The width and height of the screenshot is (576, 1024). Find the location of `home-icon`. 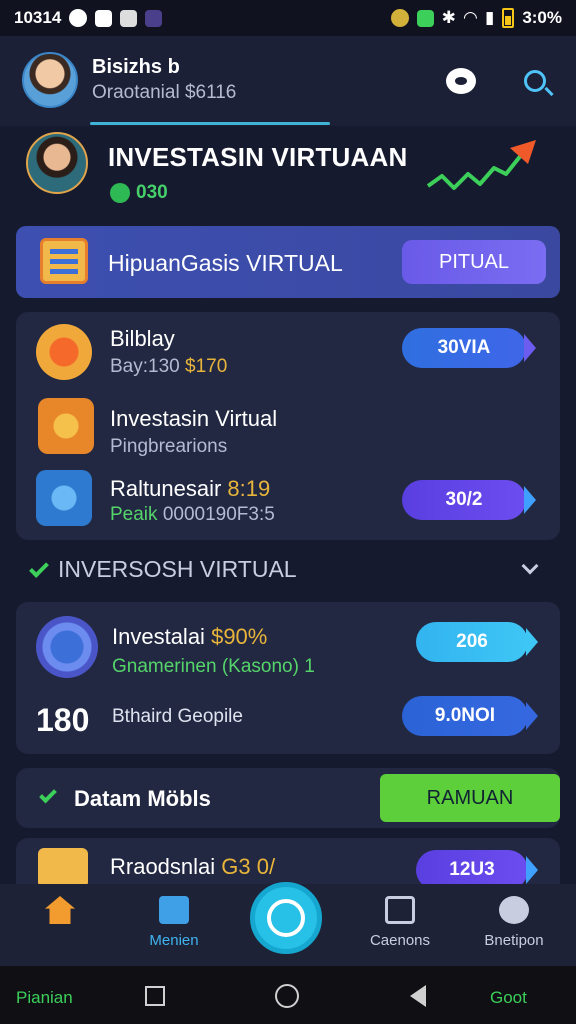

home-icon is located at coordinates (60, 910).